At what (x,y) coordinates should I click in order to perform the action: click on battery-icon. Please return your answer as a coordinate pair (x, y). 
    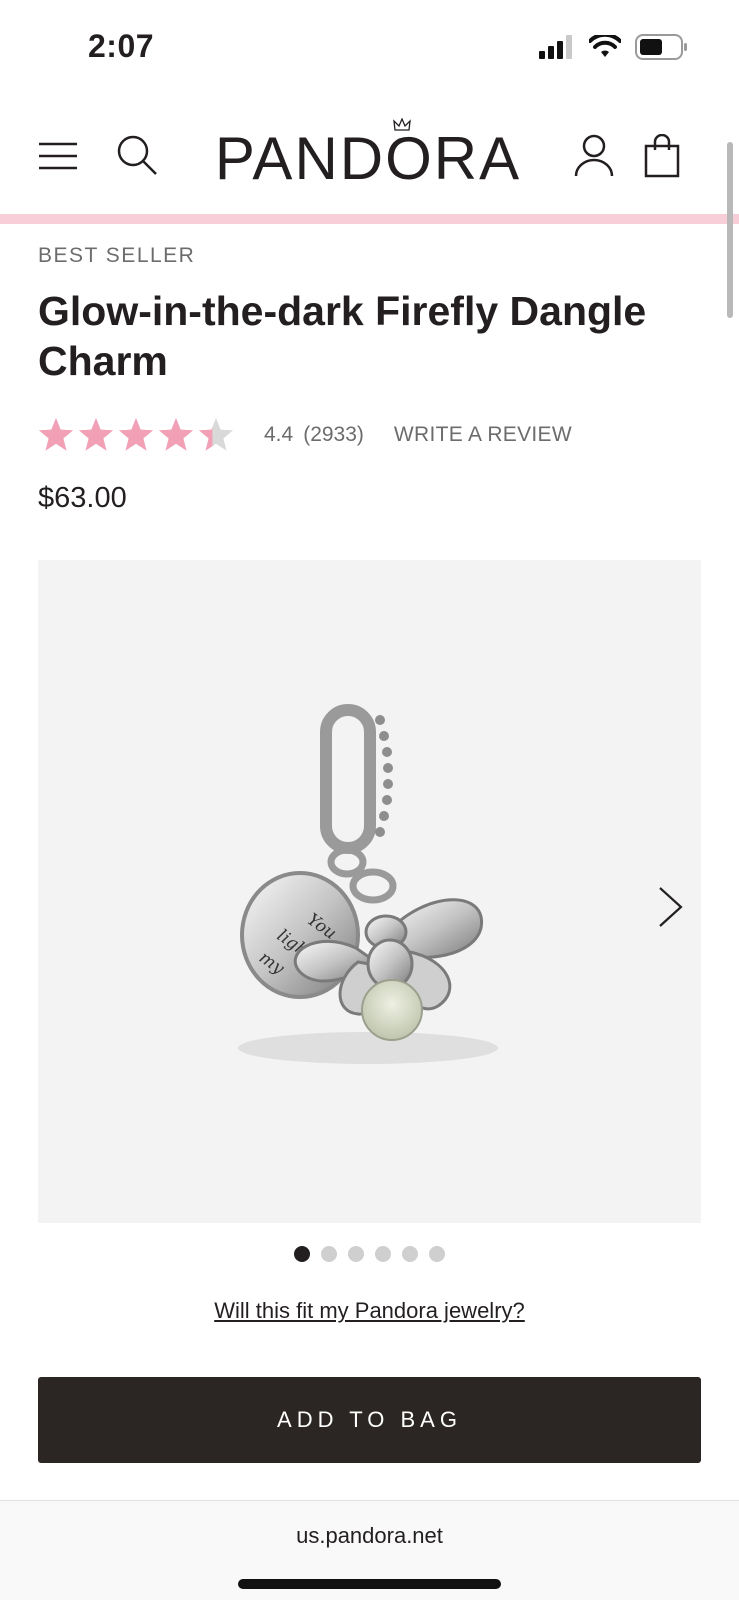
    Looking at the image, I should click on (661, 47).